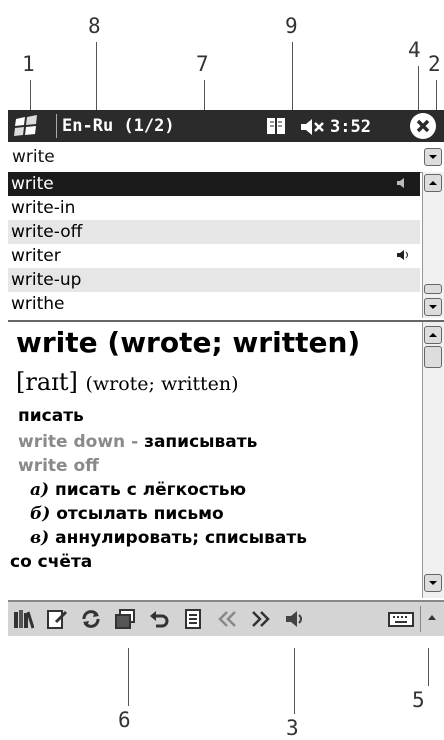 Image resolution: width=444 pixels, height=740 pixels. What do you see at coordinates (214, 256) in the screenshot?
I see `list-item: writer` at bounding box center [214, 256].